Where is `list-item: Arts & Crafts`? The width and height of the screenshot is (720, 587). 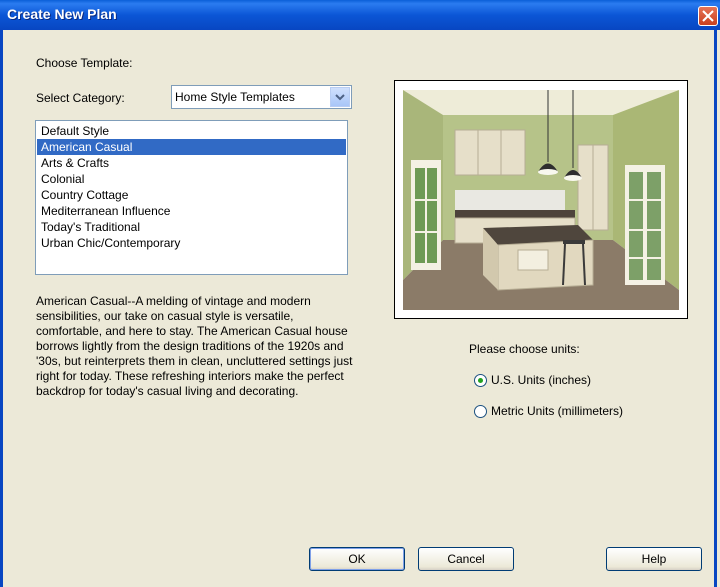 list-item: Arts & Crafts is located at coordinates (191, 163).